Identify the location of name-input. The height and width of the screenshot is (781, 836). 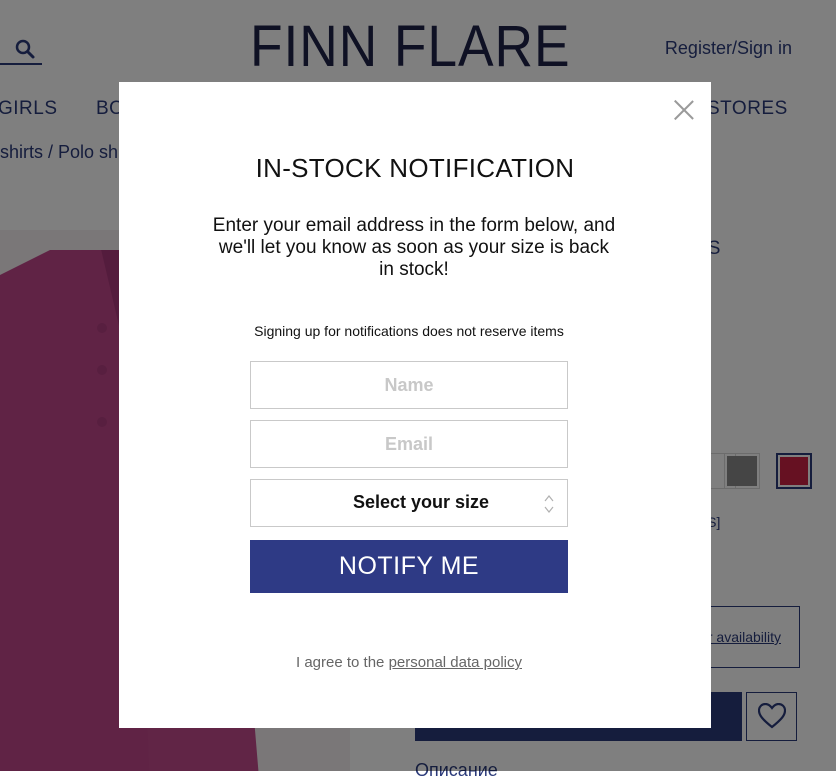
(409, 385).